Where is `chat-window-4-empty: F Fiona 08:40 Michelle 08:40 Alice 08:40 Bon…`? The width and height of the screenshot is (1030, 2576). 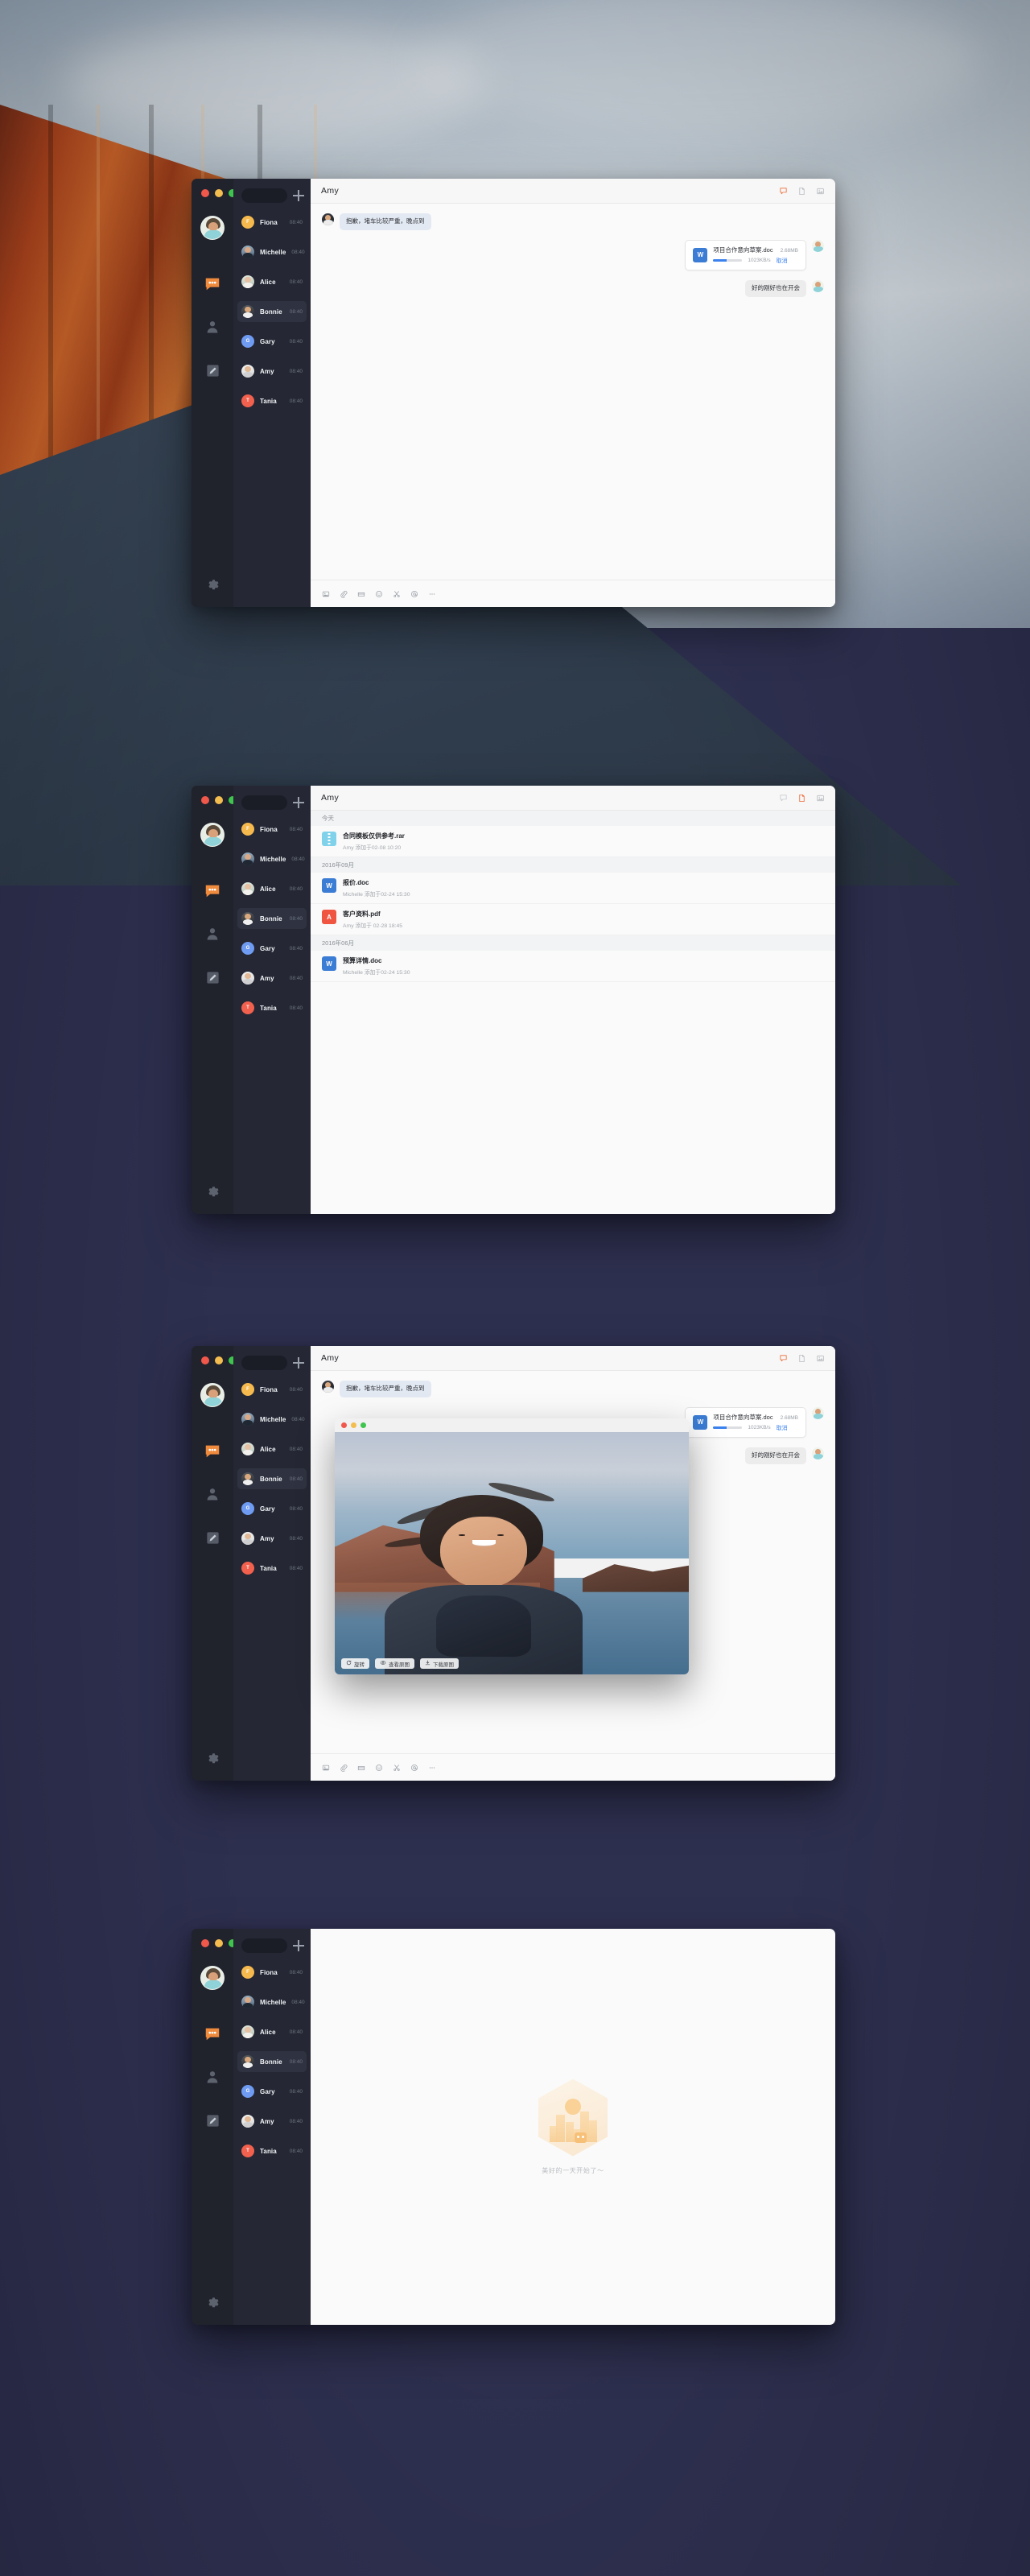
chat-window-4-empty: F Fiona 08:40 Michelle 08:40 Alice 08:40 Bon… is located at coordinates (513, 2127).